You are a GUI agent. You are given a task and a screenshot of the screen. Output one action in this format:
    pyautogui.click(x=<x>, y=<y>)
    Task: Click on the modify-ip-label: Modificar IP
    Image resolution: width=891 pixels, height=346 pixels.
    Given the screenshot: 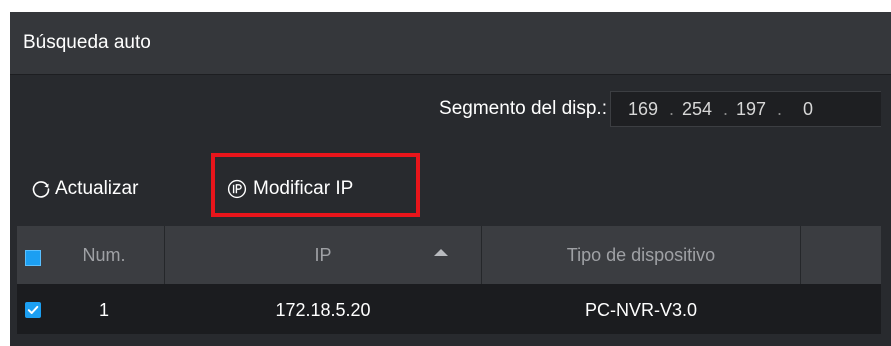 What is the action you would take?
    pyautogui.click(x=303, y=188)
    